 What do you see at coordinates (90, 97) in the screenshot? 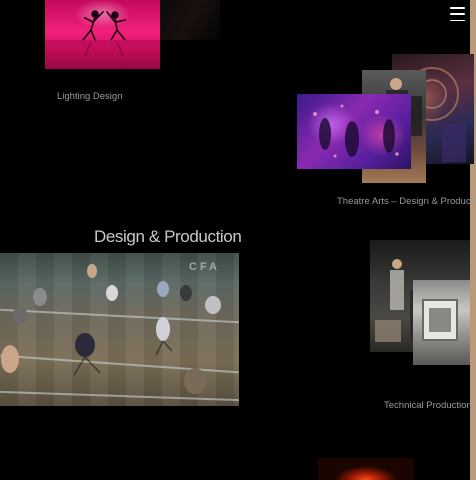
I see `lighting-design-label: Lighting Design` at bounding box center [90, 97].